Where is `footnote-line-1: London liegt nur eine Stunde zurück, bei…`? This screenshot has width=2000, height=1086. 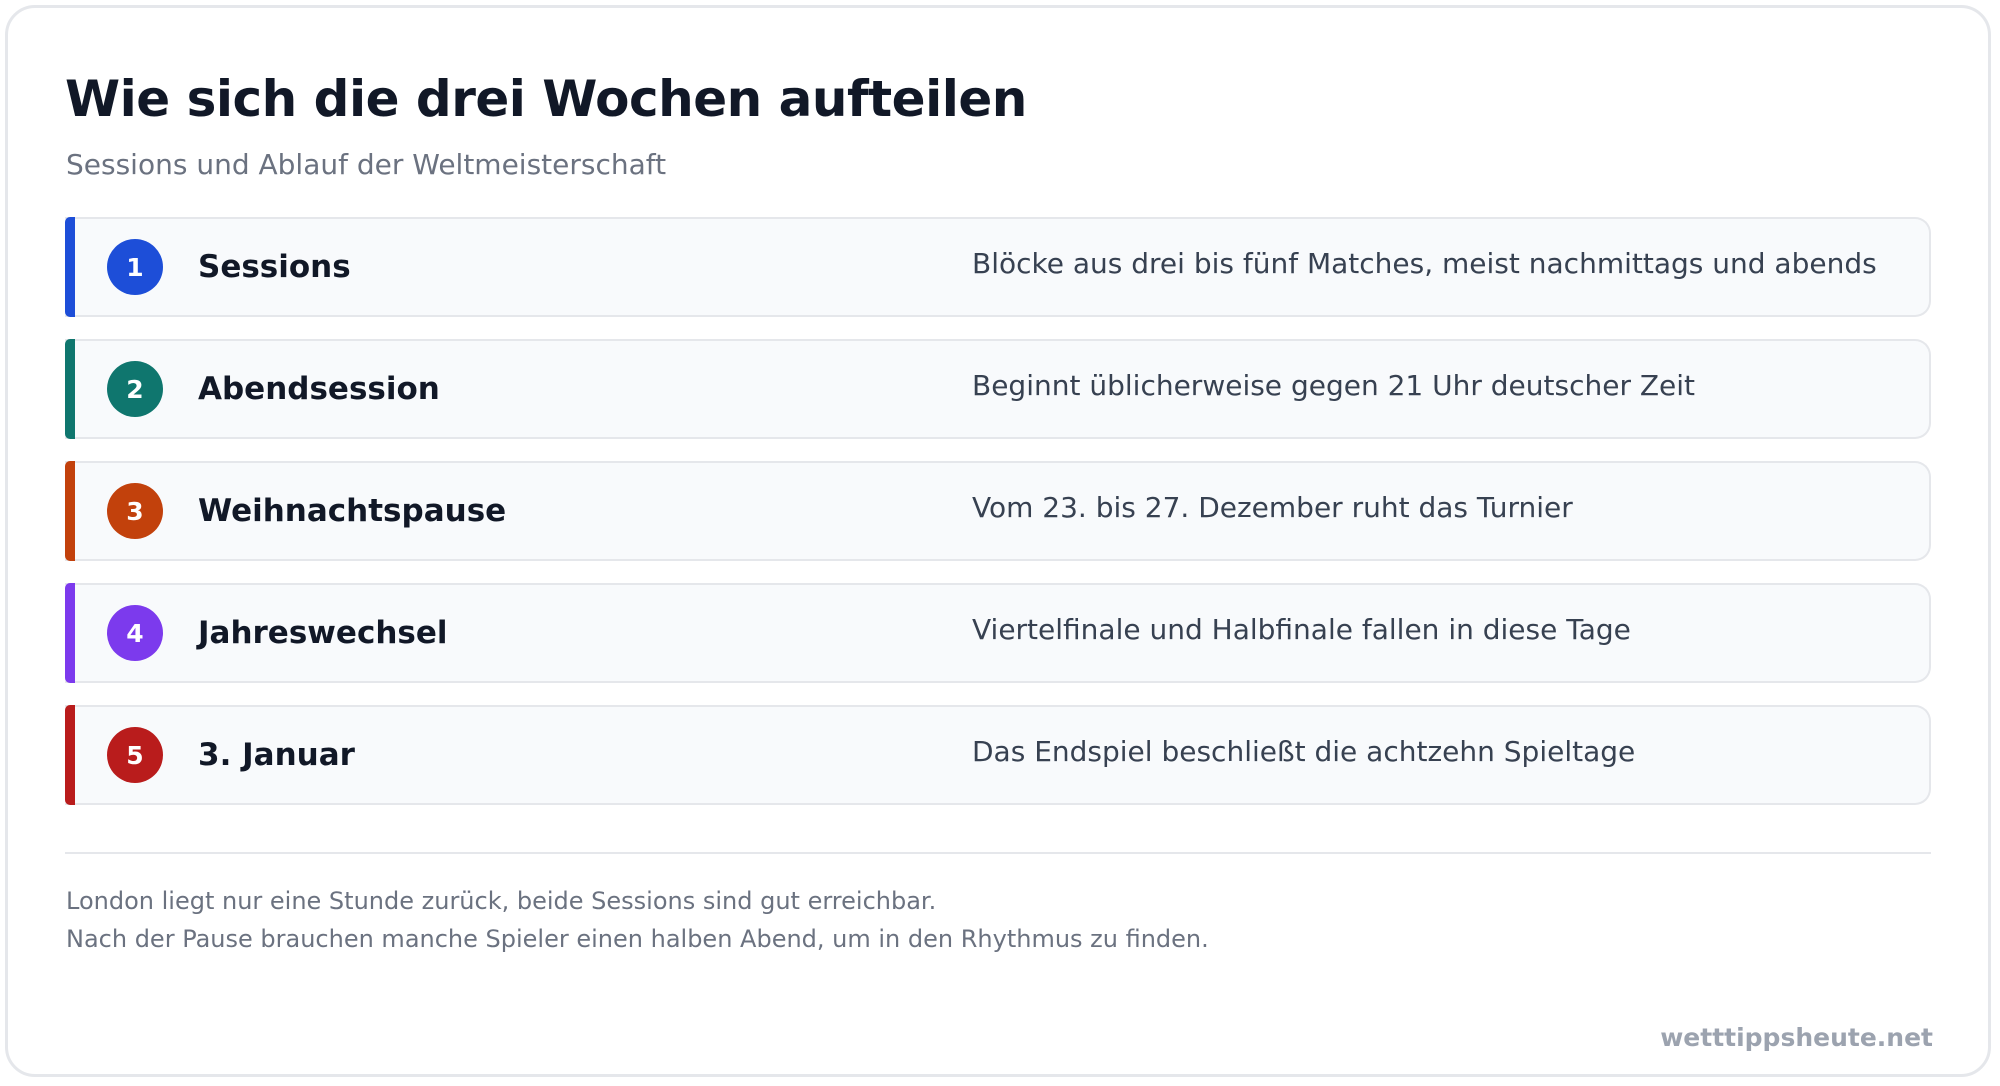 footnote-line-1: London liegt nur eine Stunde zurück, bei… is located at coordinates (501, 901).